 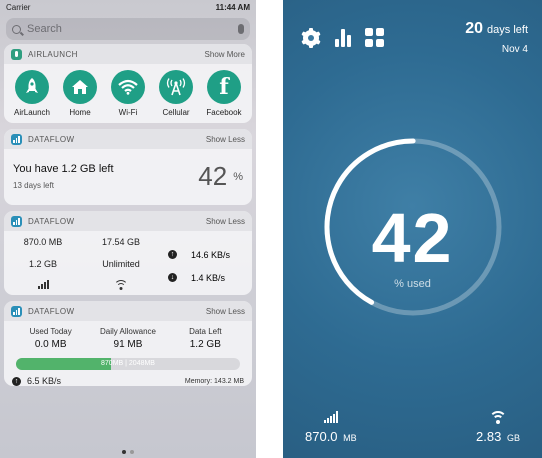 I want to click on microphone-icon, so click(x=241, y=29).